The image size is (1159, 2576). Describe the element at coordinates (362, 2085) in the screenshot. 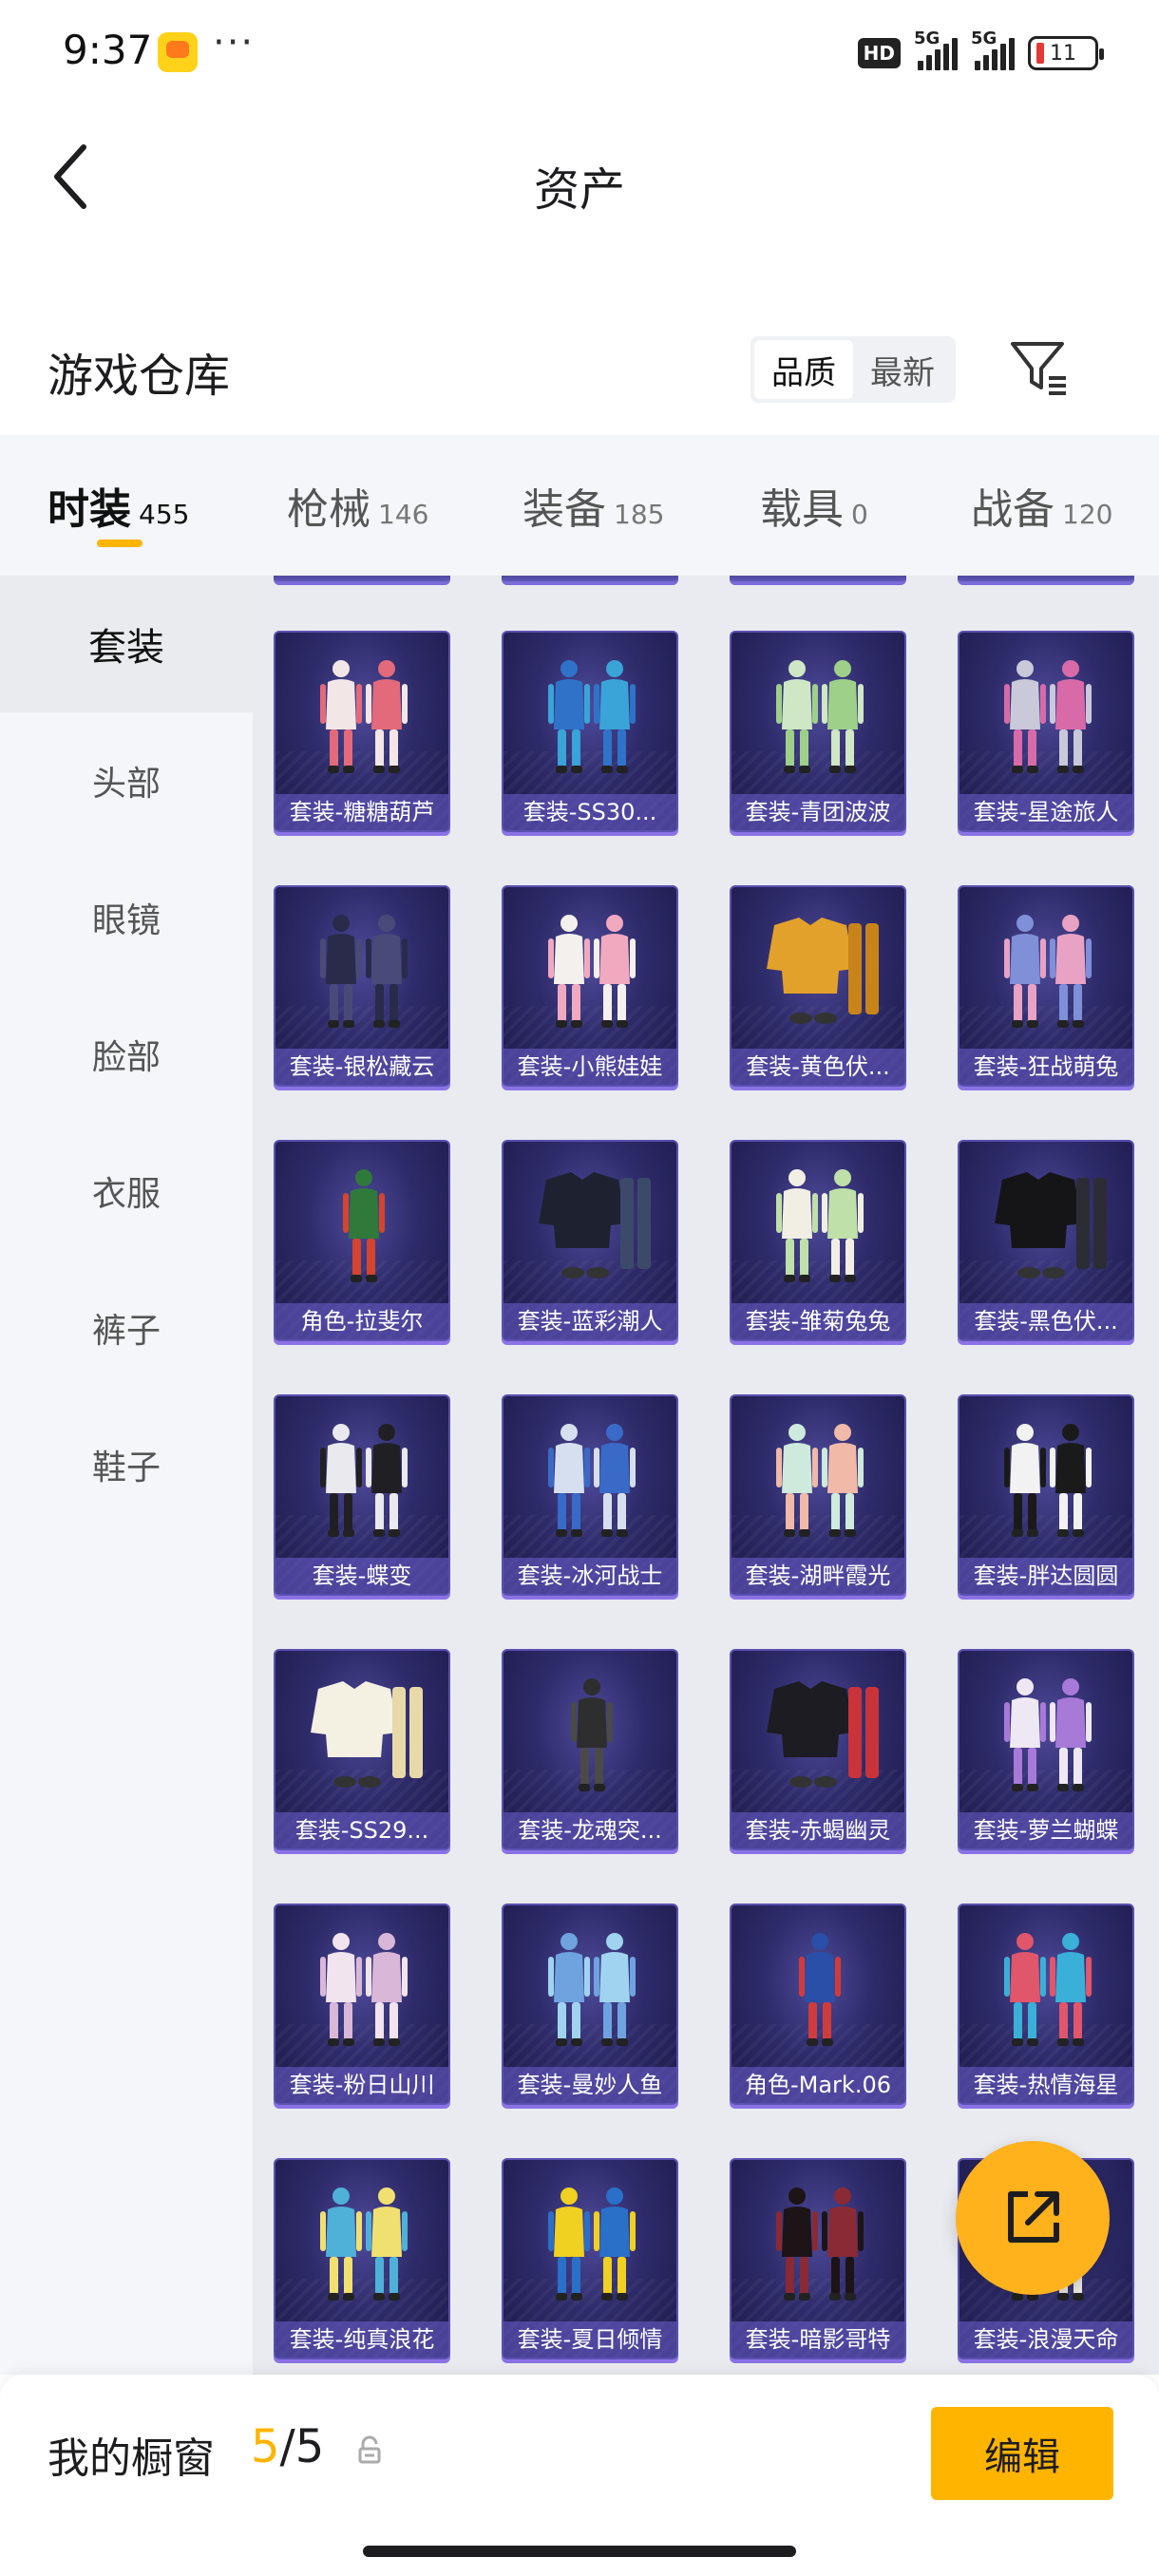

I see `item-card-label: 套装-粉日山川` at that location.